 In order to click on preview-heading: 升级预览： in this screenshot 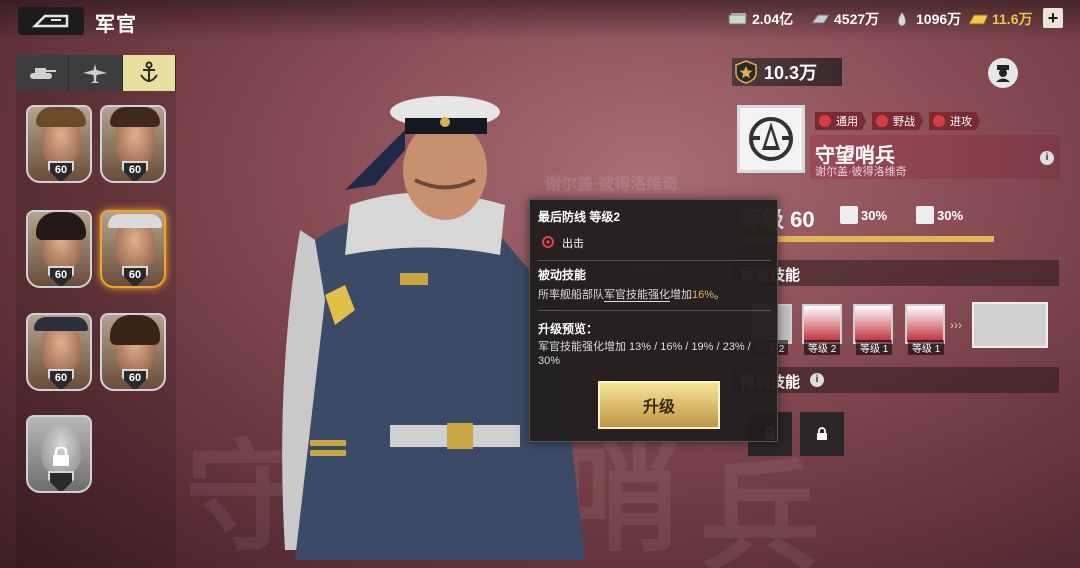, I will do `click(568, 329)`.